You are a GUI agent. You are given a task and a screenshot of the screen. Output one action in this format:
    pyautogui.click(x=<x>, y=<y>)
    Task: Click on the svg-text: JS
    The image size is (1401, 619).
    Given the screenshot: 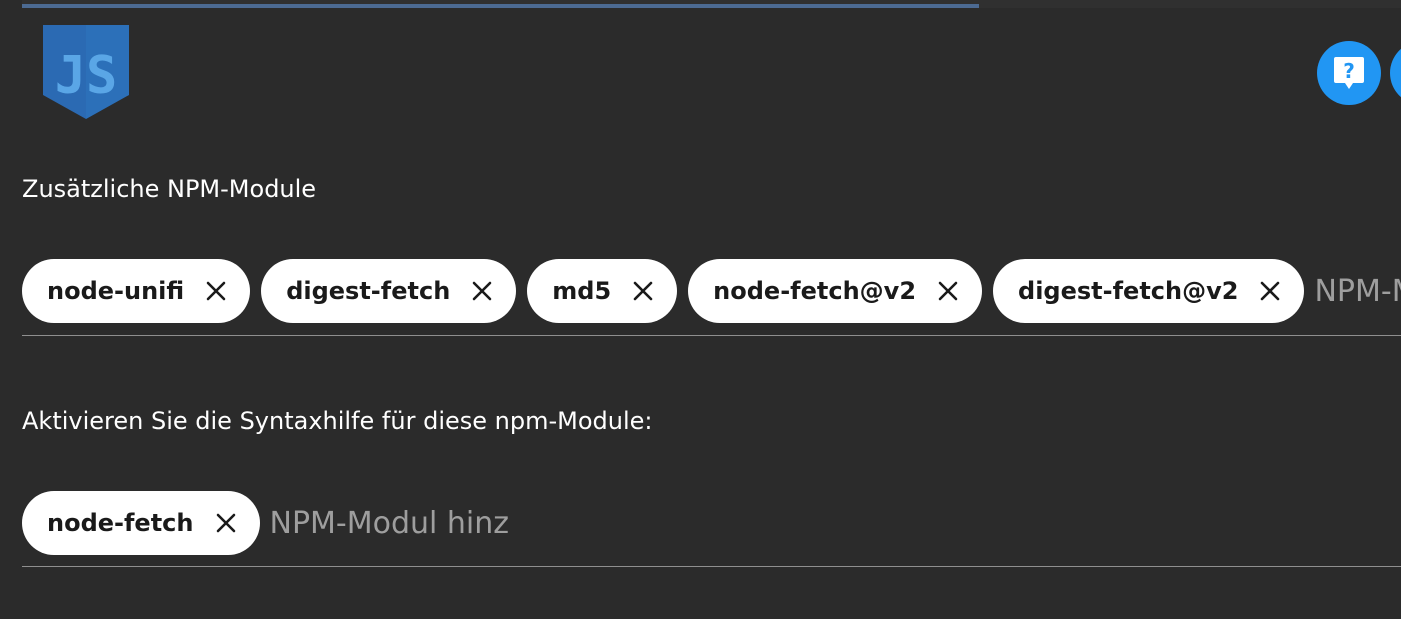 What is the action you would take?
    pyautogui.click(x=86, y=76)
    